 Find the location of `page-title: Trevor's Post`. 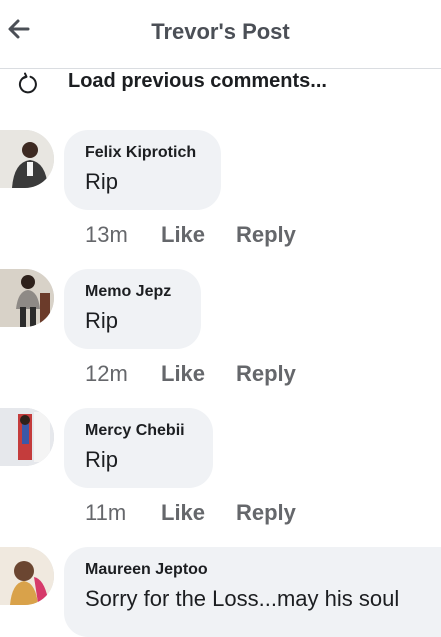

page-title: Trevor's Post is located at coordinates (220, 31).